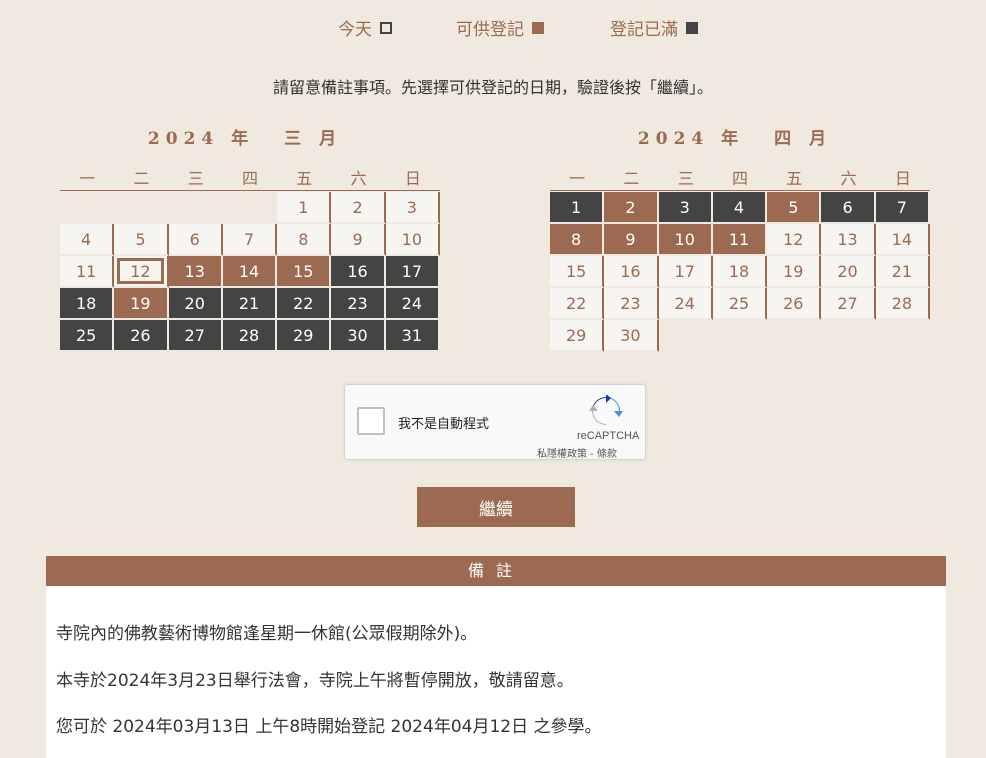  Describe the element at coordinates (496, 507) in the screenshot. I see `continue-button: 繼續` at that location.